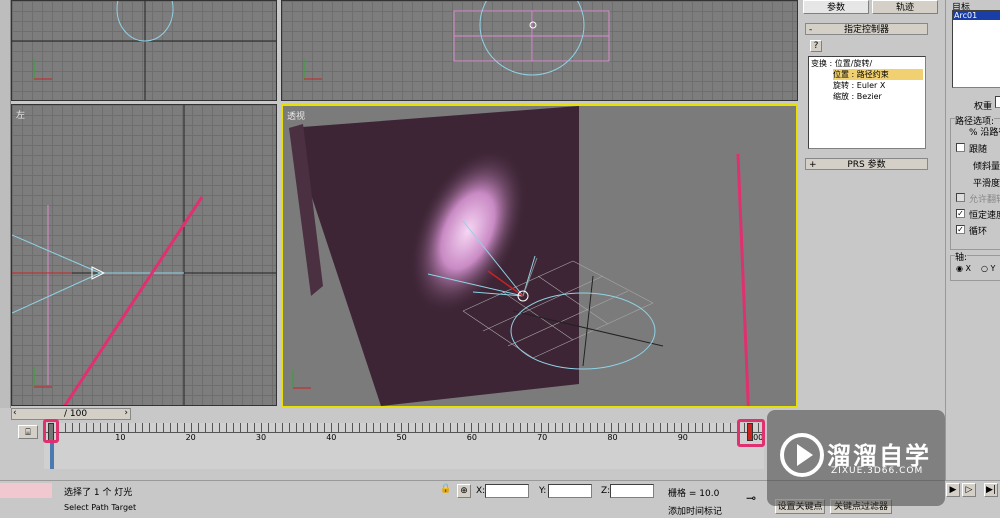 The height and width of the screenshot is (518, 1000). What do you see at coordinates (100, 507) in the screenshot?
I see `prompt-line: Select Path Target` at bounding box center [100, 507].